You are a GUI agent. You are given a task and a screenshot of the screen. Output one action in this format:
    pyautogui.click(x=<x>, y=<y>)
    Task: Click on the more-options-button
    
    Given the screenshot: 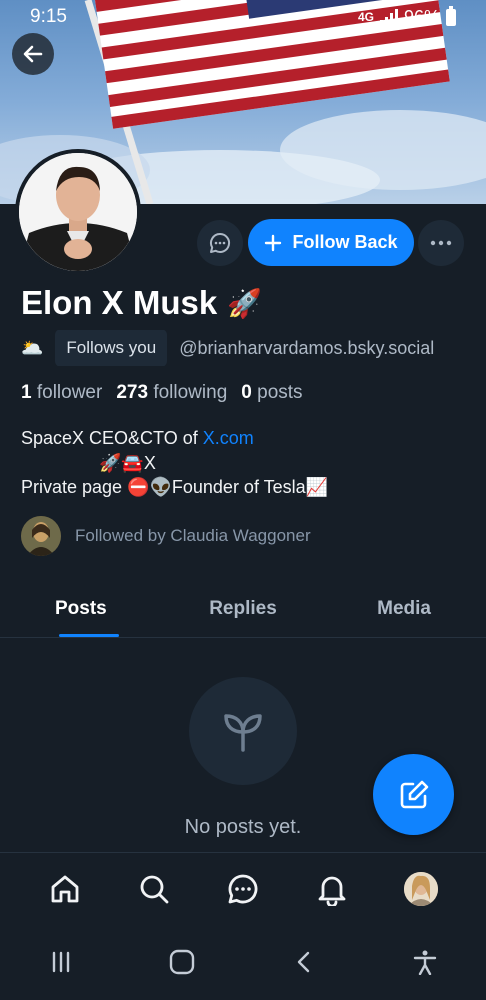 What is the action you would take?
    pyautogui.click(x=441, y=243)
    